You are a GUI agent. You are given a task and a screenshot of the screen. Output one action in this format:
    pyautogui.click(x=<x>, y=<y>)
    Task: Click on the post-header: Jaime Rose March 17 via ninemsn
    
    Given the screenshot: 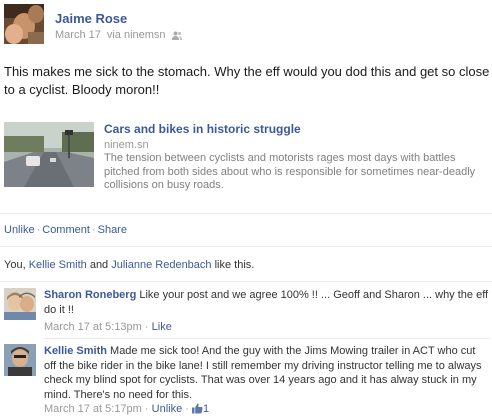 What is the action you would take?
    pyautogui.click(x=246, y=26)
    